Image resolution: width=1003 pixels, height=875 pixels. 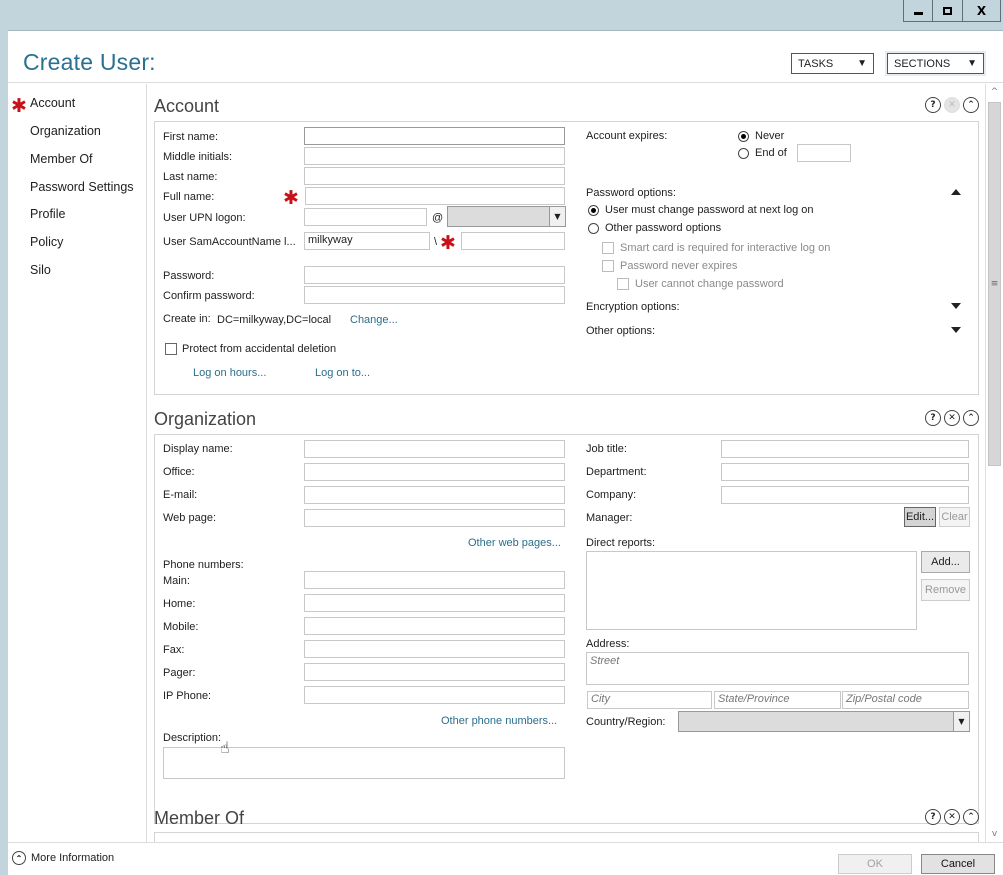 What do you see at coordinates (956, 192) in the screenshot?
I see `collapse-password-options-icon` at bounding box center [956, 192].